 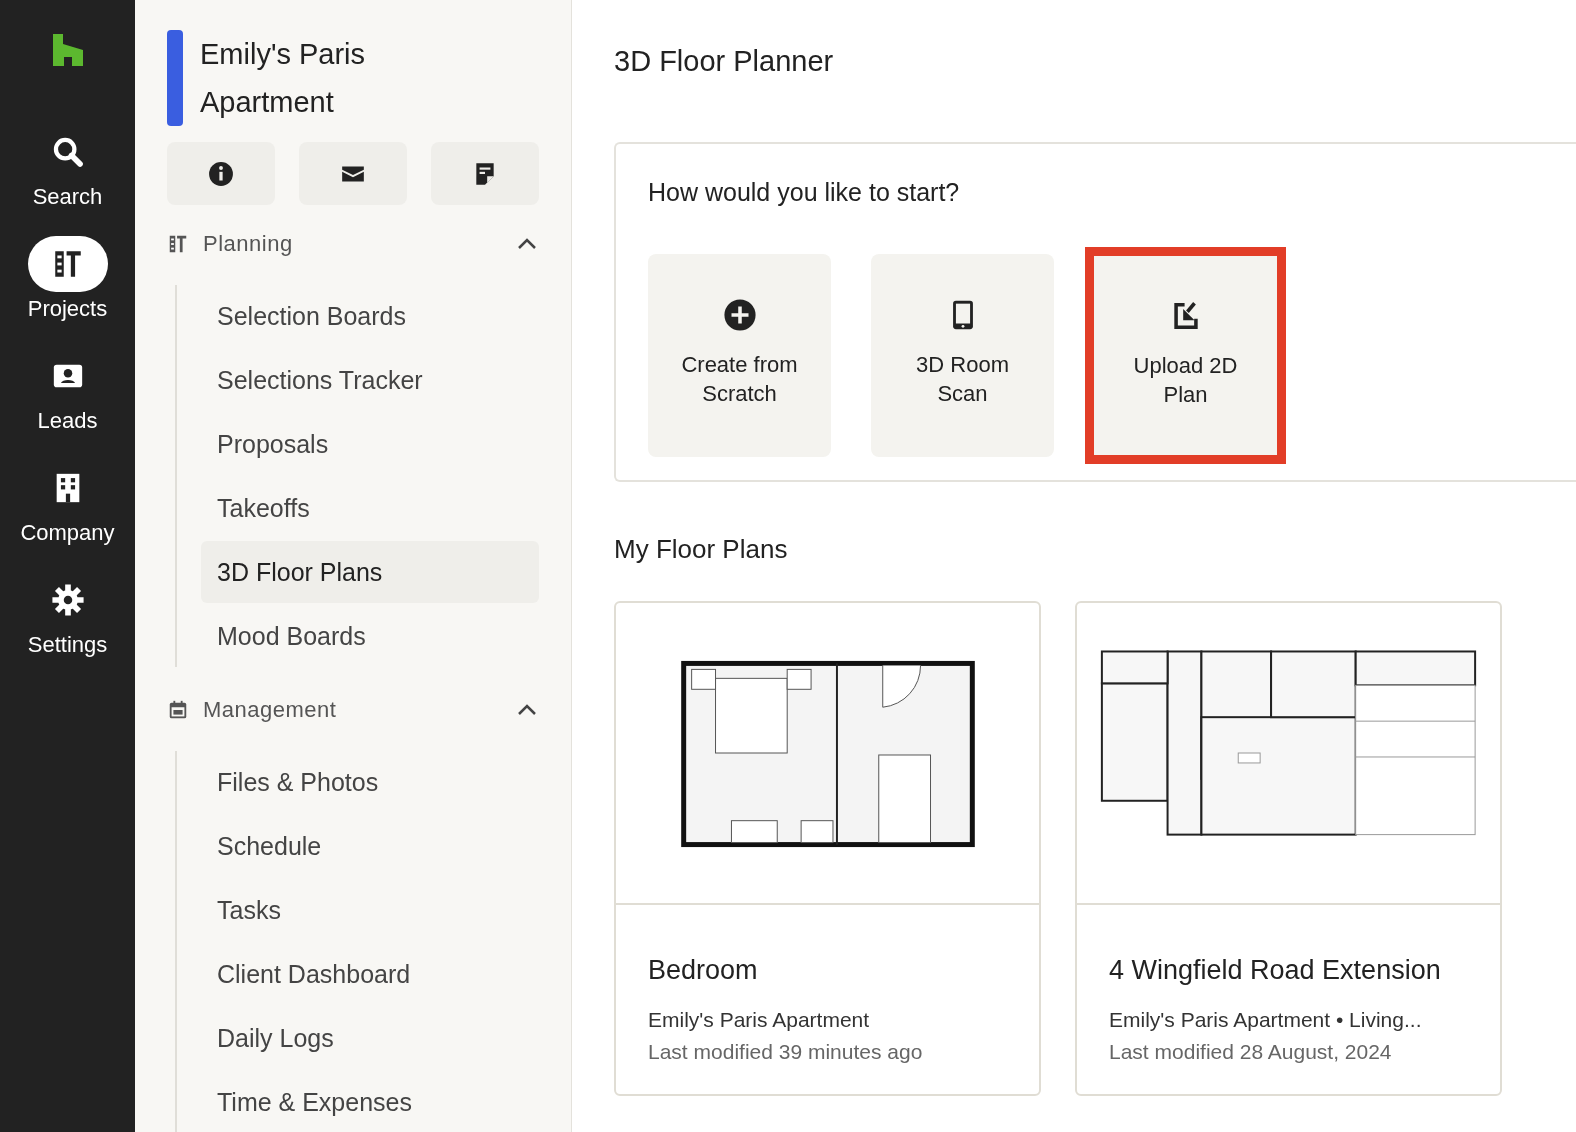 I want to click on plan-modified-date: Last modified 39 minutes ago, so click(x=786, y=1052).